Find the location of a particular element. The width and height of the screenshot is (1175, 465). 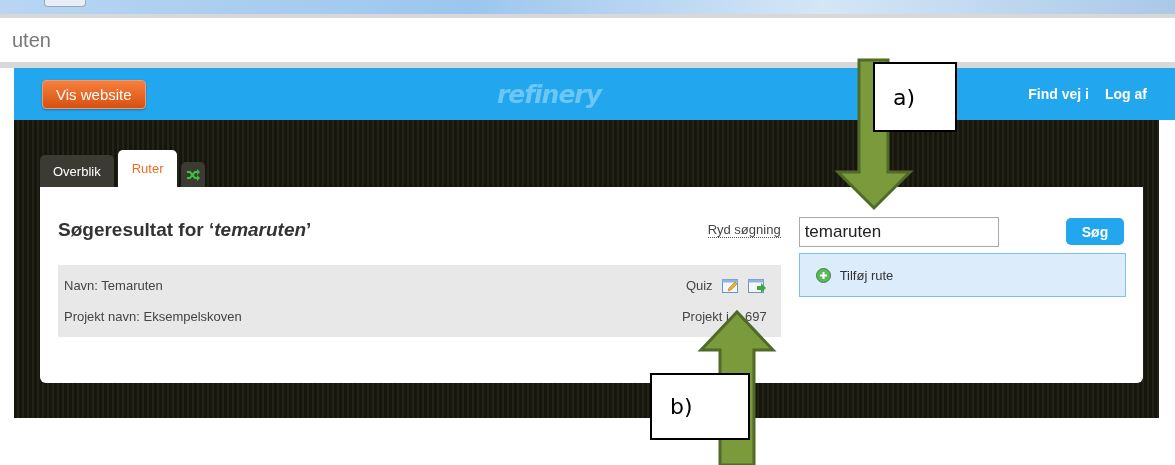

callout-label: b) is located at coordinates (700, 406).